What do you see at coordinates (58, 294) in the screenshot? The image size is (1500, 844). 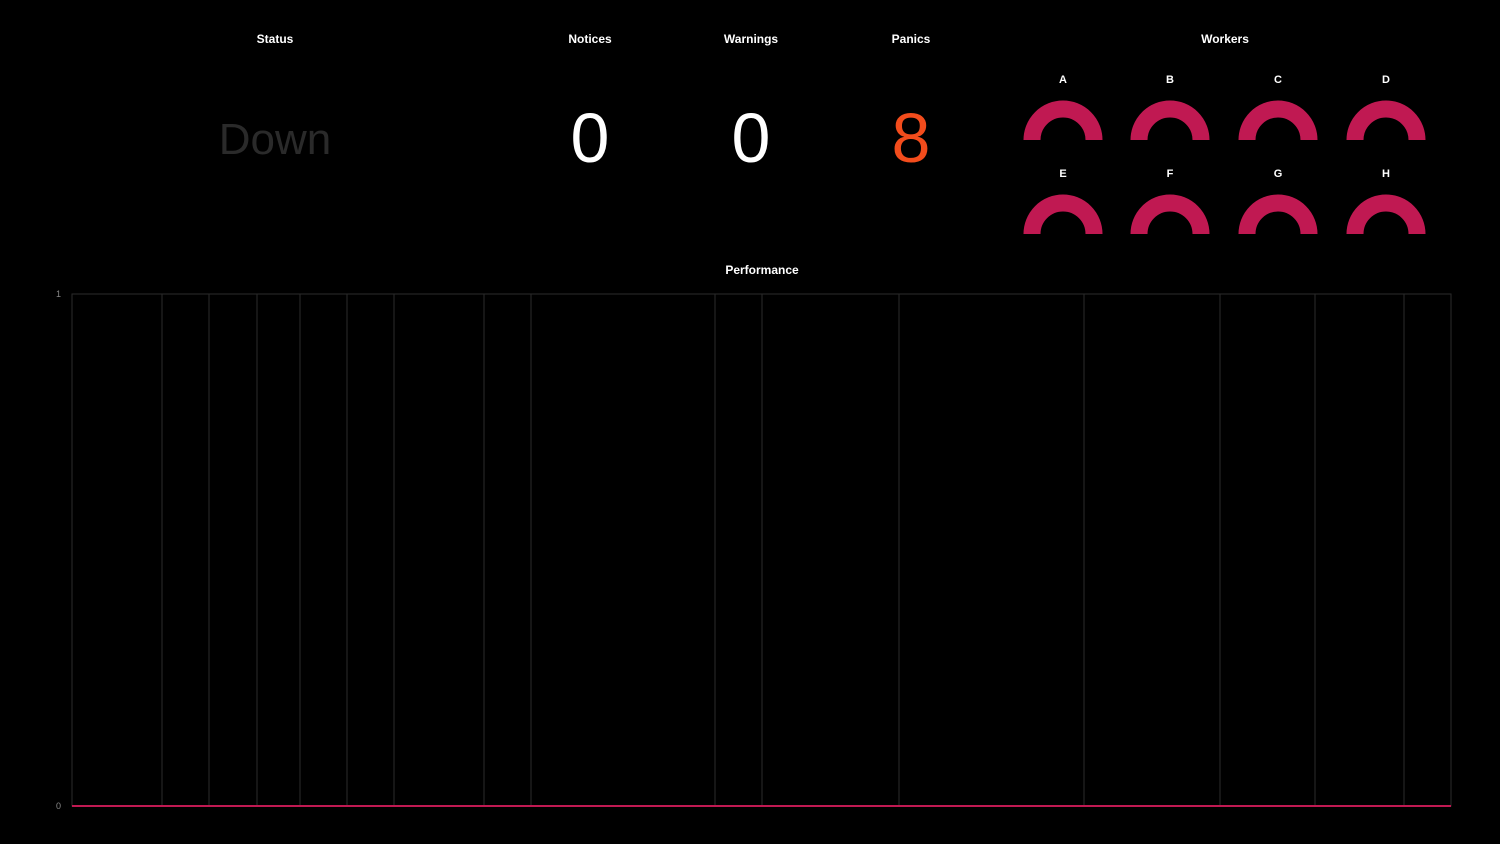 I see `y-tick-label: 1` at bounding box center [58, 294].